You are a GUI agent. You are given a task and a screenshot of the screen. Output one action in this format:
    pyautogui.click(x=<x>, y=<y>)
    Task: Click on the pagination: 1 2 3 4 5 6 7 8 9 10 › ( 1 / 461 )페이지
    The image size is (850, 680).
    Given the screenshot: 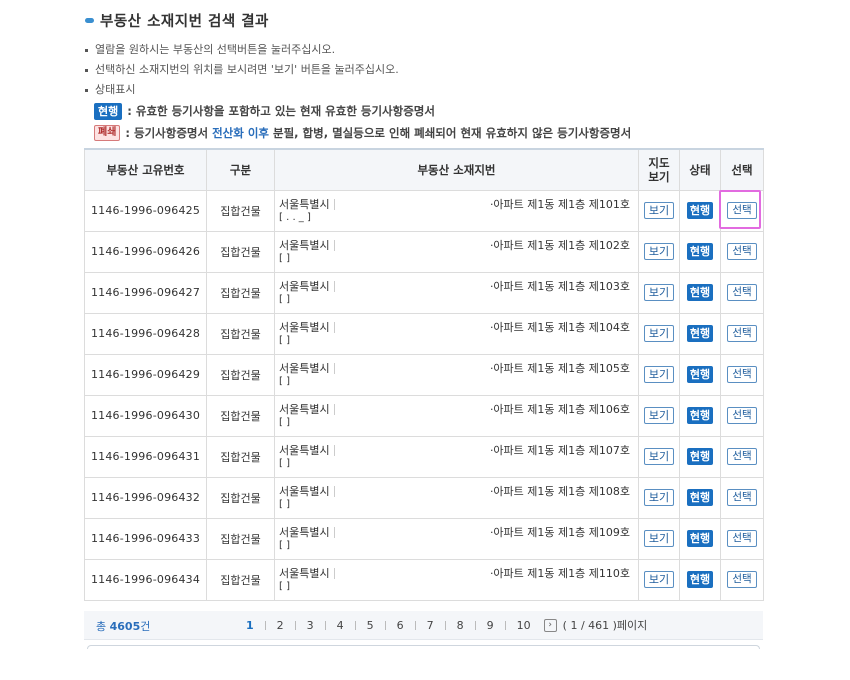 What is the action you would take?
    pyautogui.click(x=444, y=625)
    